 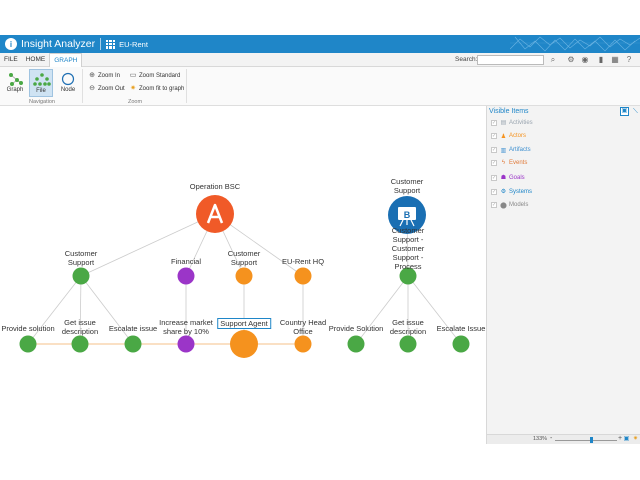 I want to click on model-icon: ⬤, so click(x=503, y=205).